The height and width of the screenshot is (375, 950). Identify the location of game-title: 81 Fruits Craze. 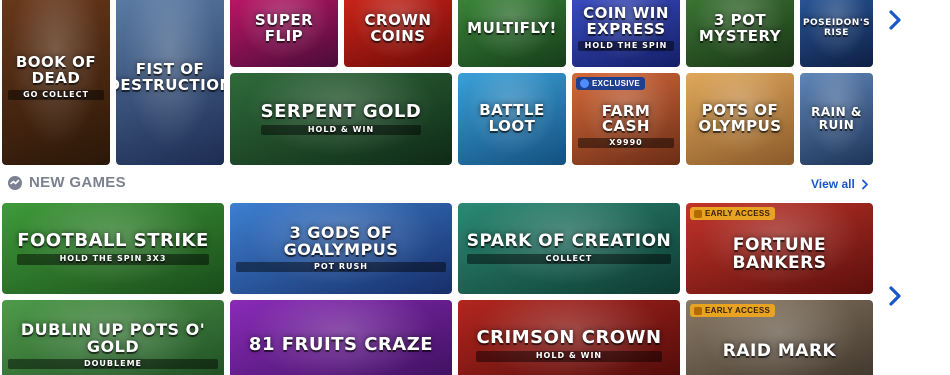
(341, 345).